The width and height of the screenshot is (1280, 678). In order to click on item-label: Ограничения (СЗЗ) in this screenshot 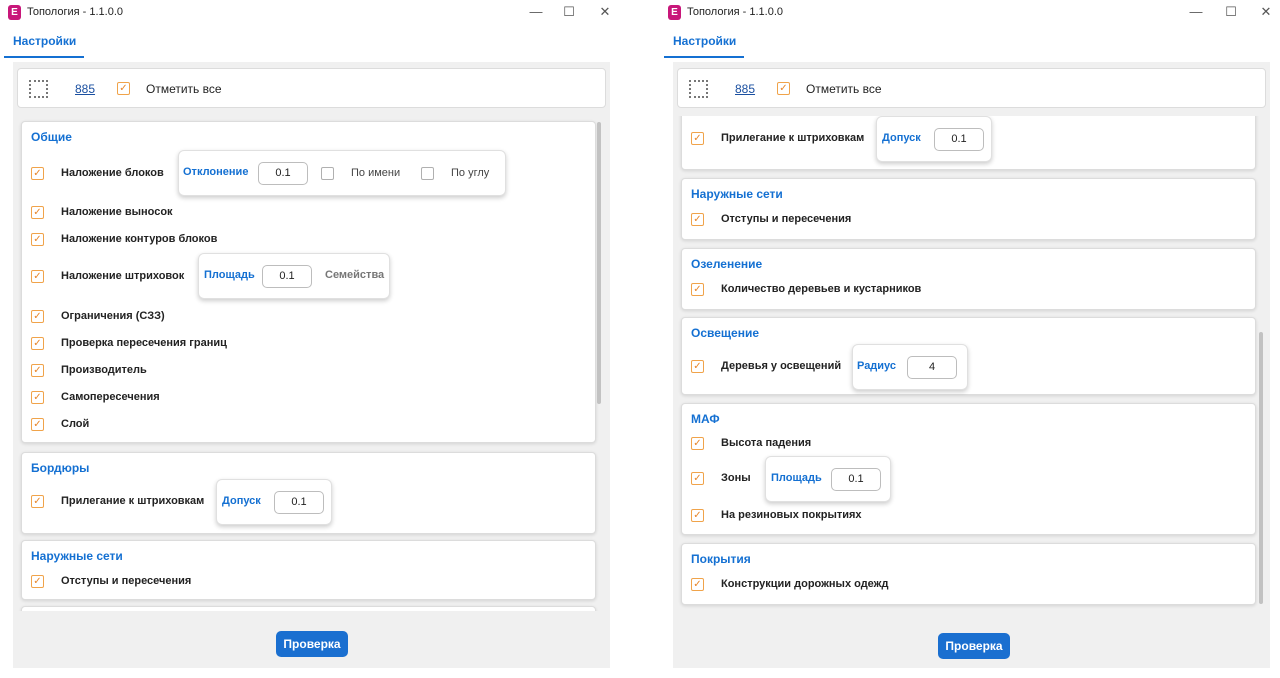, I will do `click(113, 316)`.